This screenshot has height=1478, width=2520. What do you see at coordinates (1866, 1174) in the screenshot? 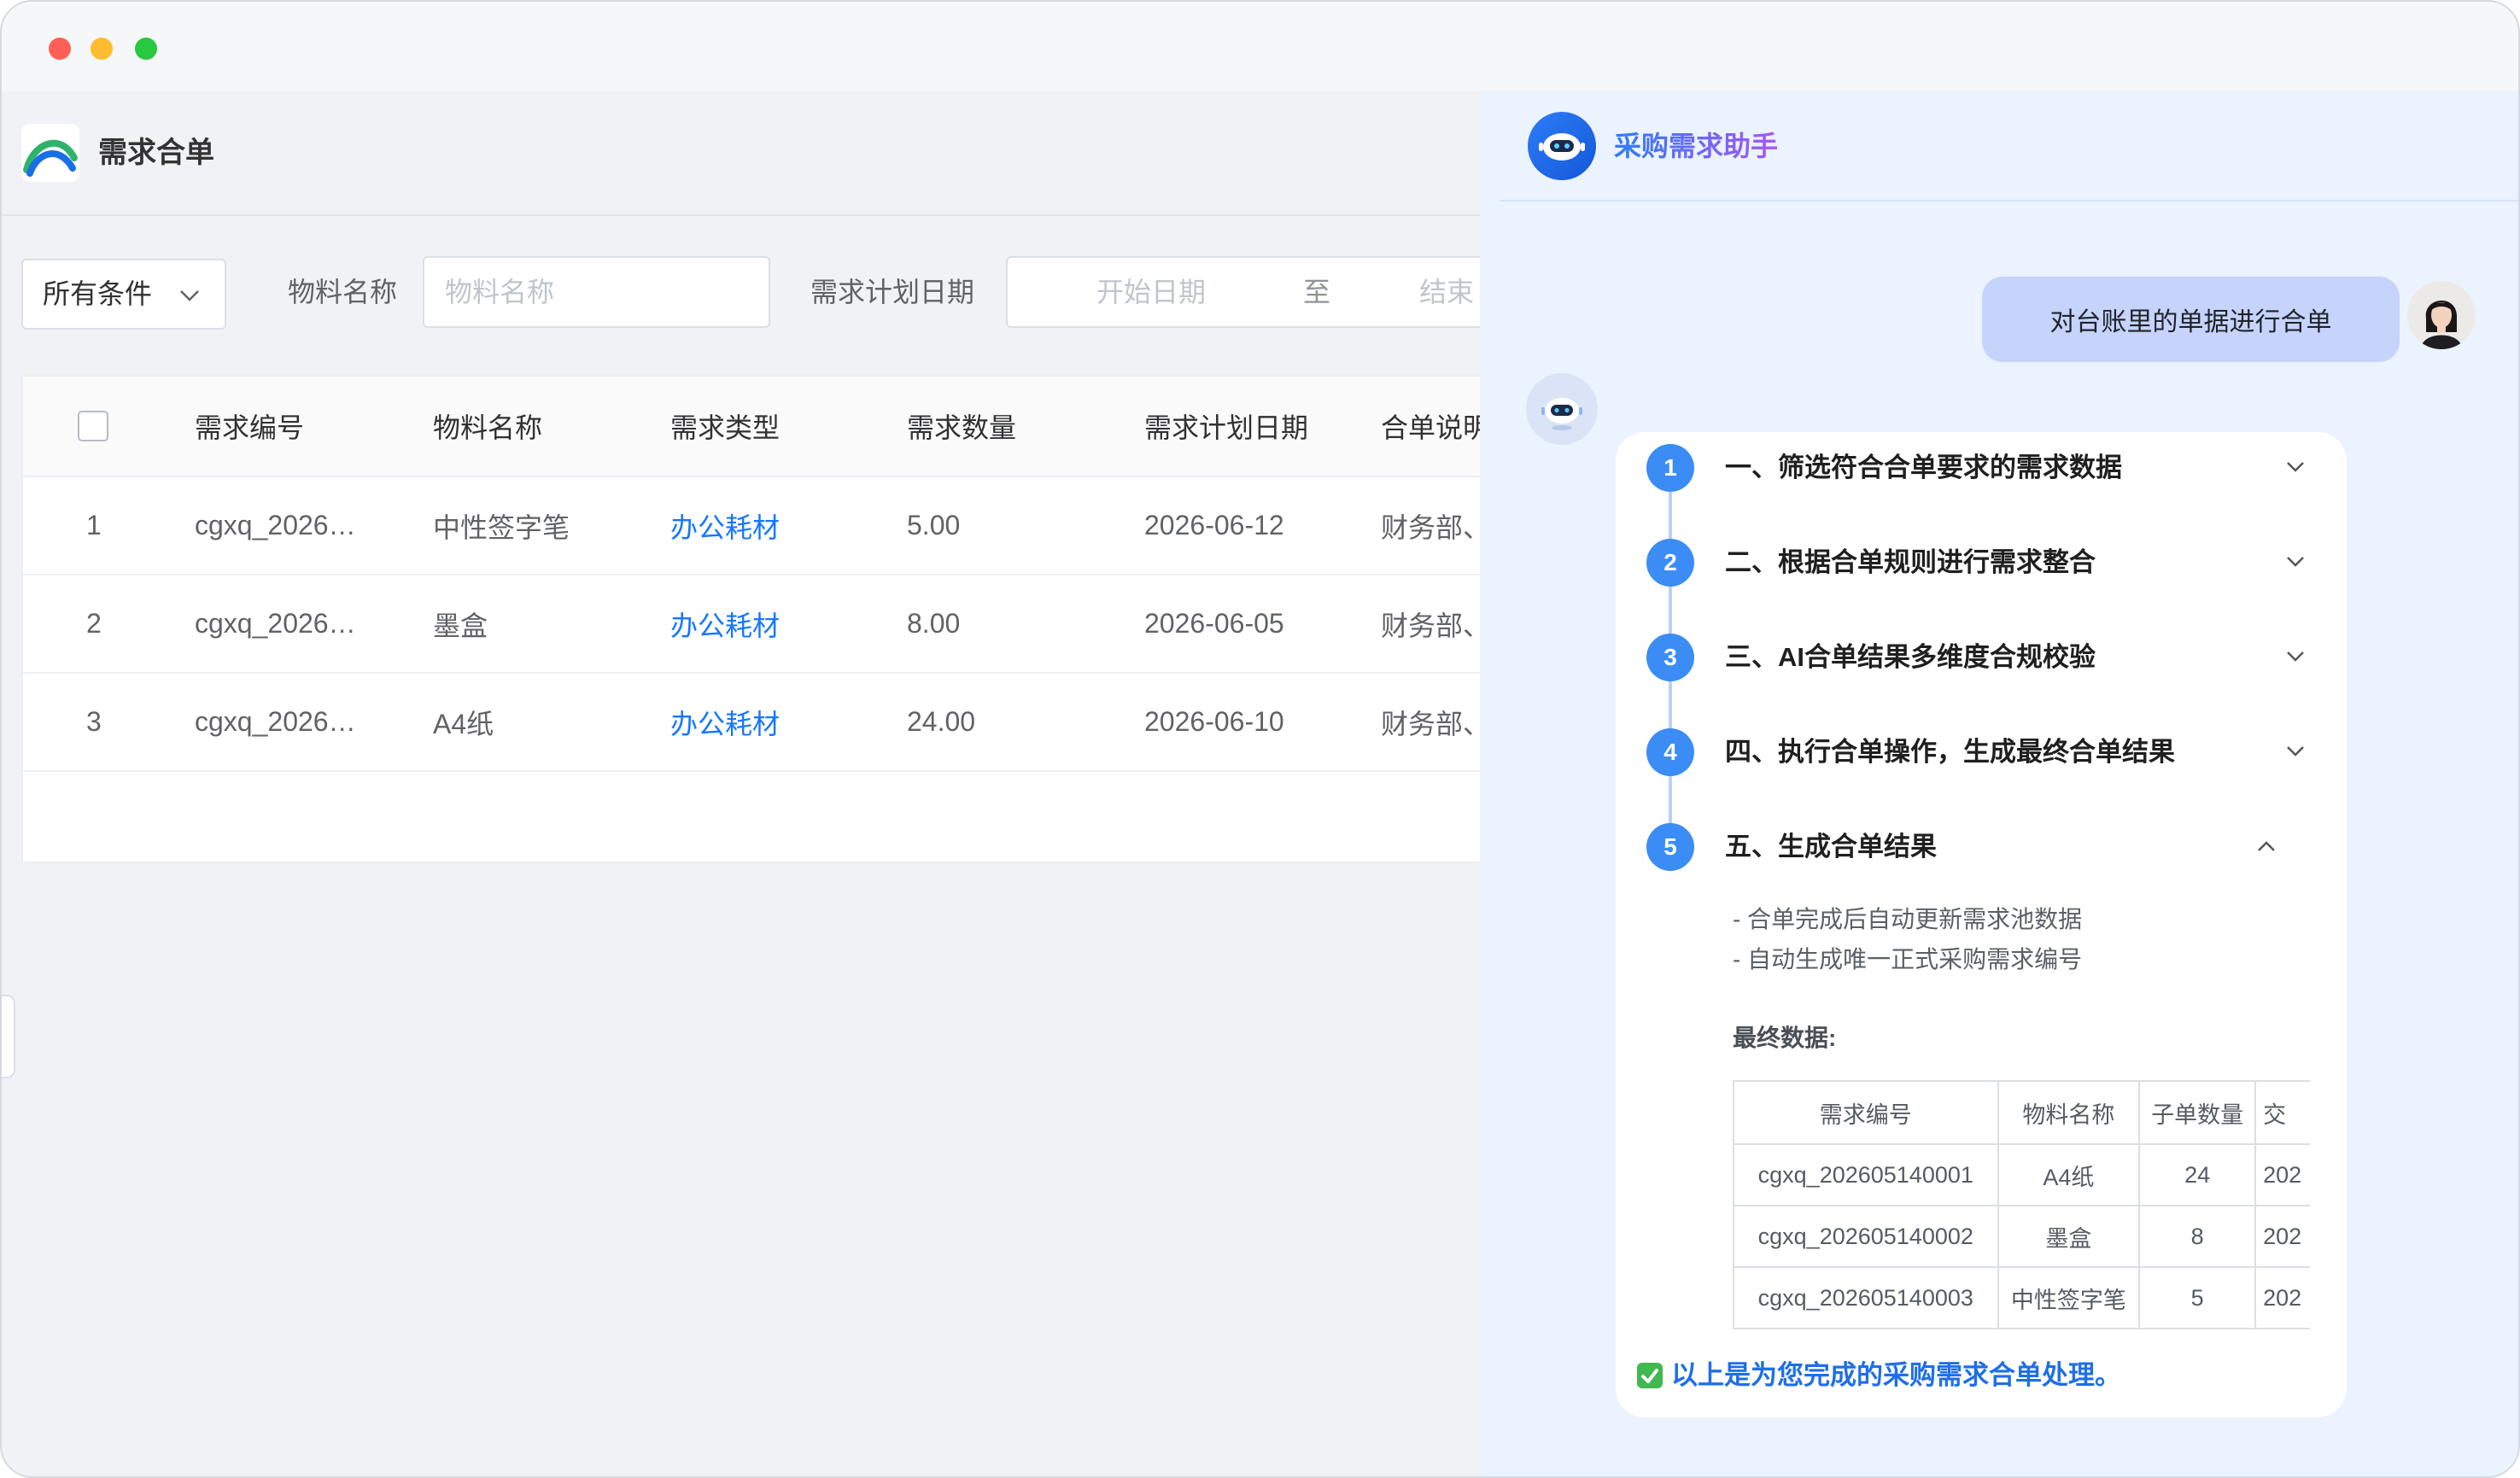
I see `result-cell: cgxq_202605140001` at bounding box center [1866, 1174].